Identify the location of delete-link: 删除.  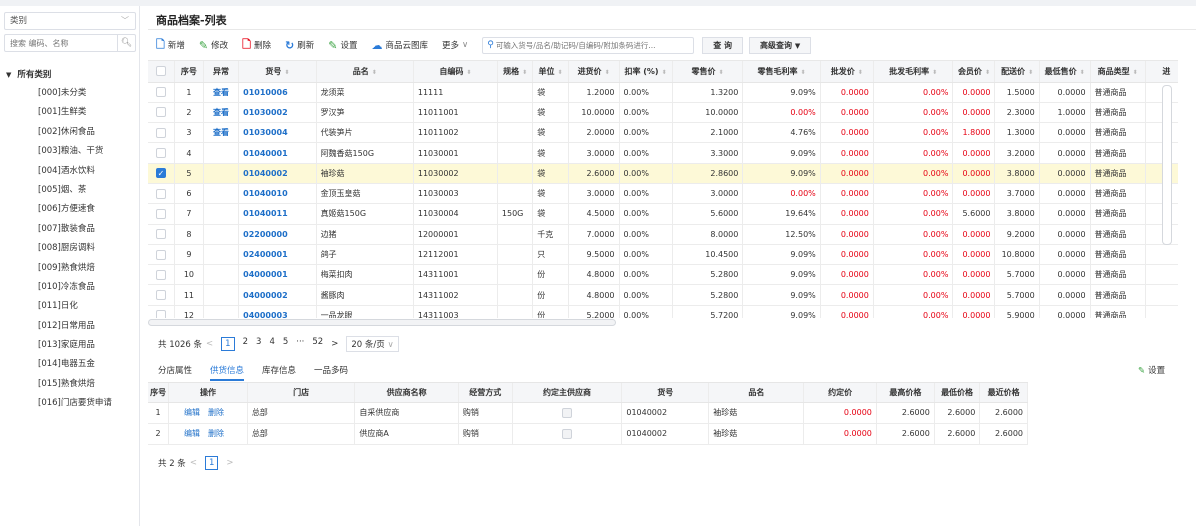
(216, 433).